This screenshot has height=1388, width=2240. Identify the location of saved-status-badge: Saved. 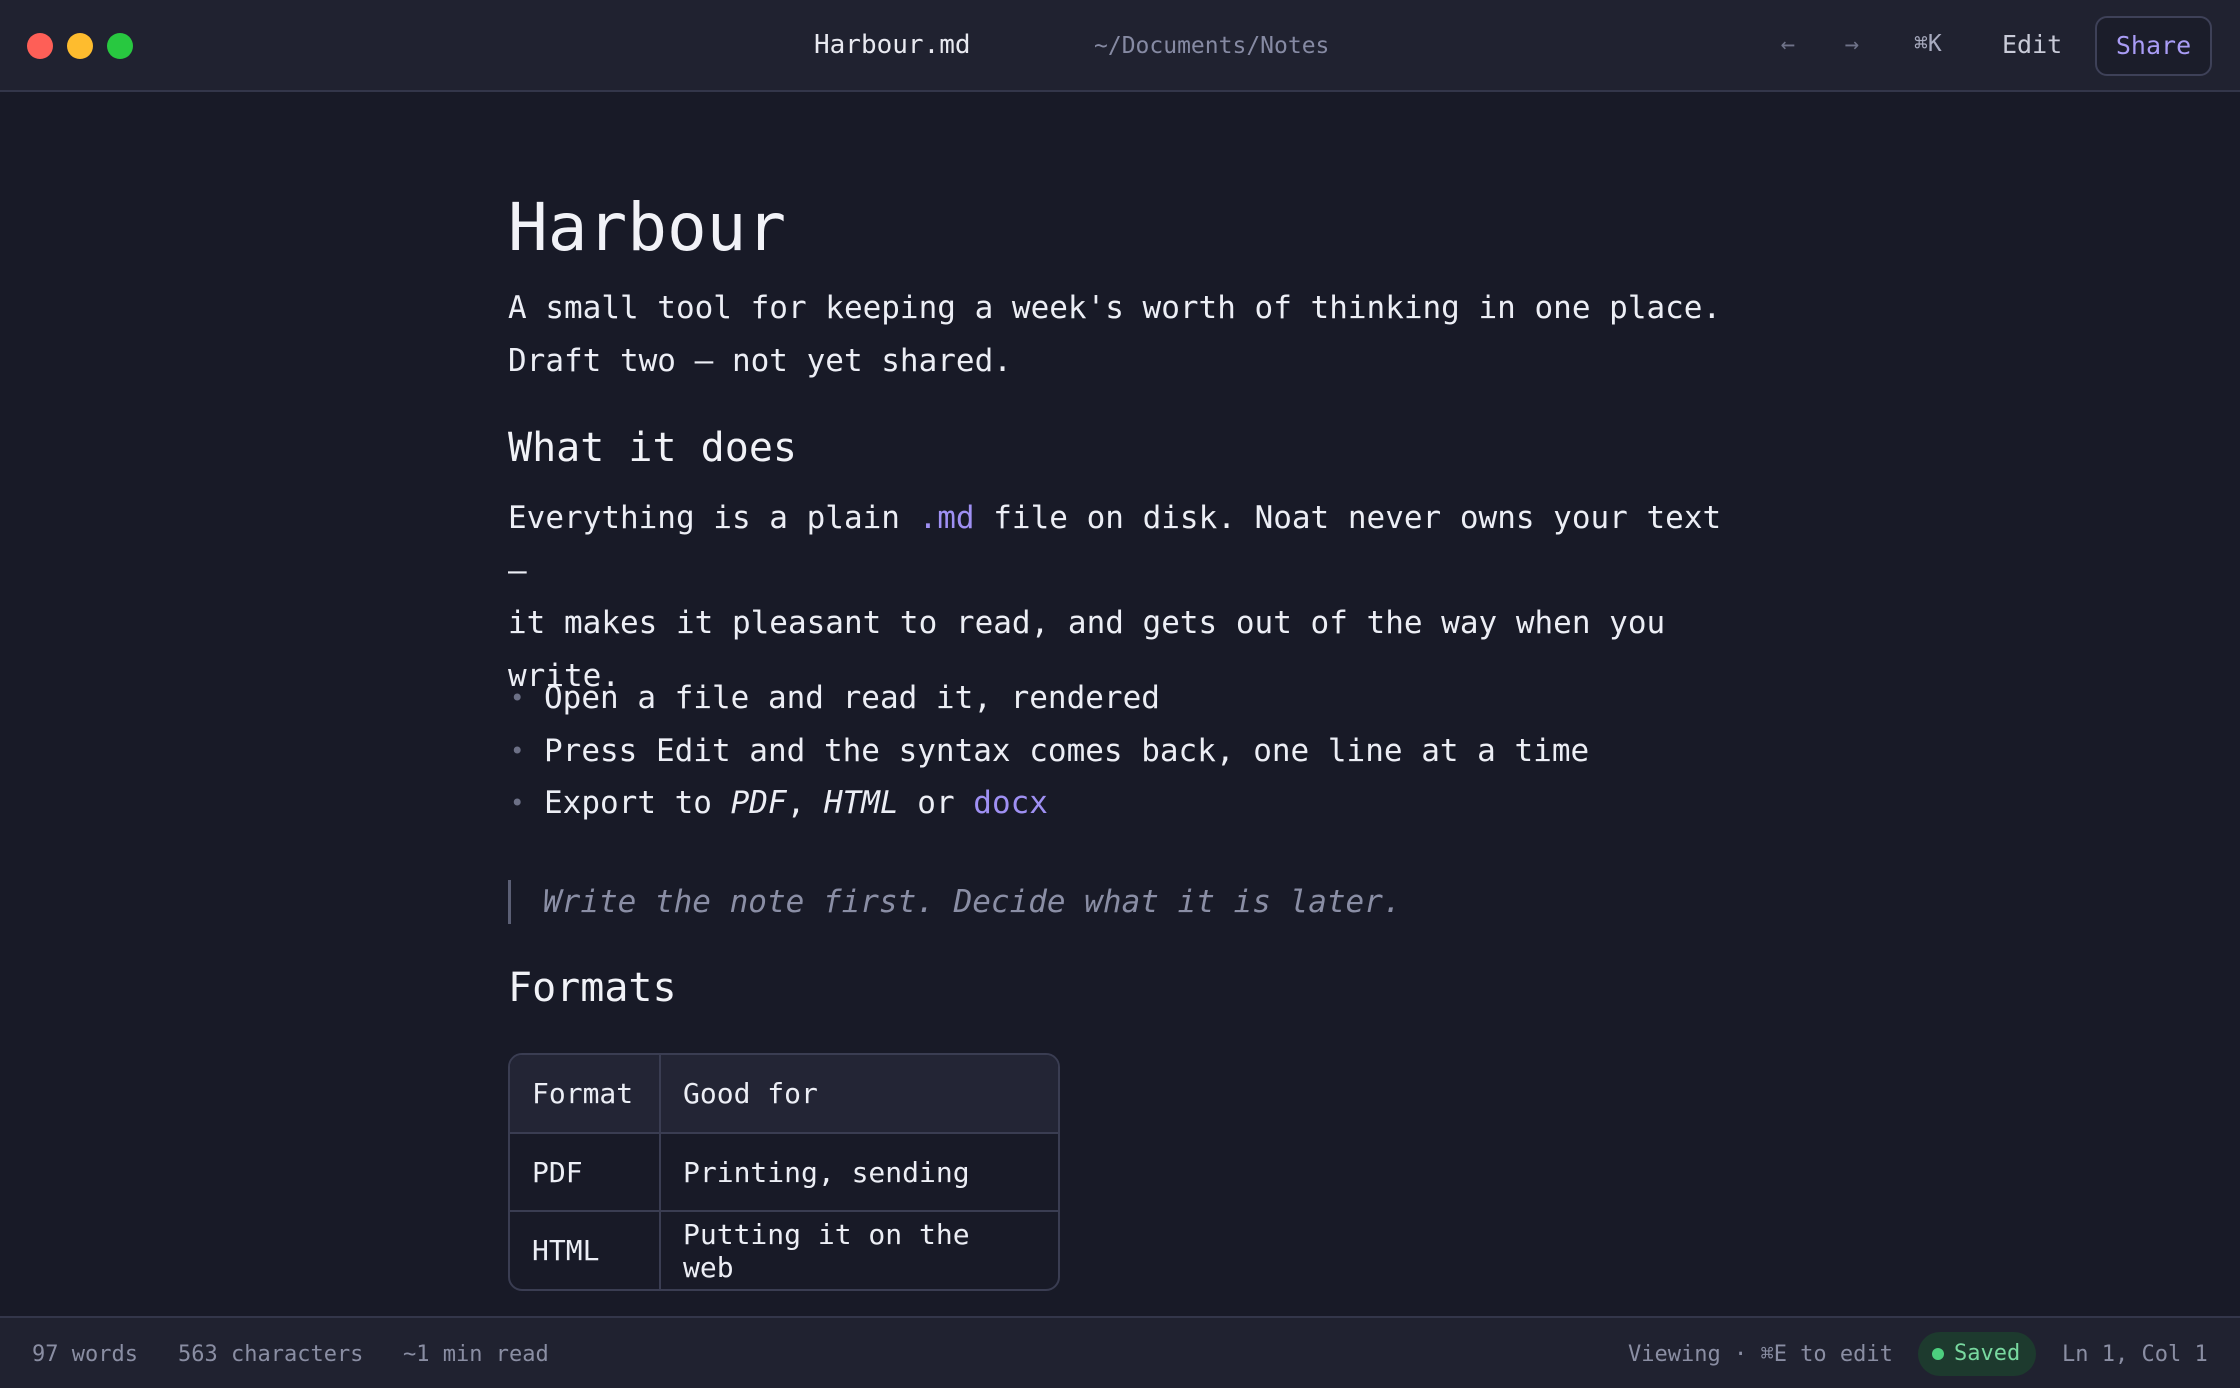
(1977, 1354).